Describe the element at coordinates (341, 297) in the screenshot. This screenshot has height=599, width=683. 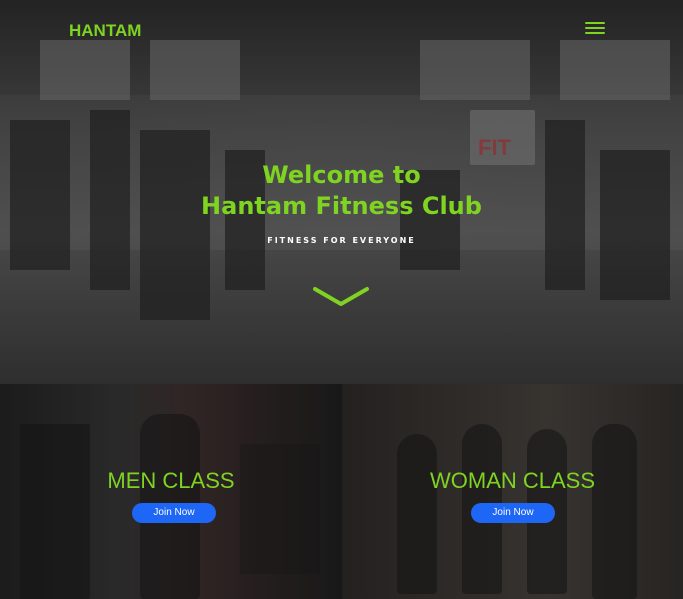
I see `chevron-down-icon` at that location.